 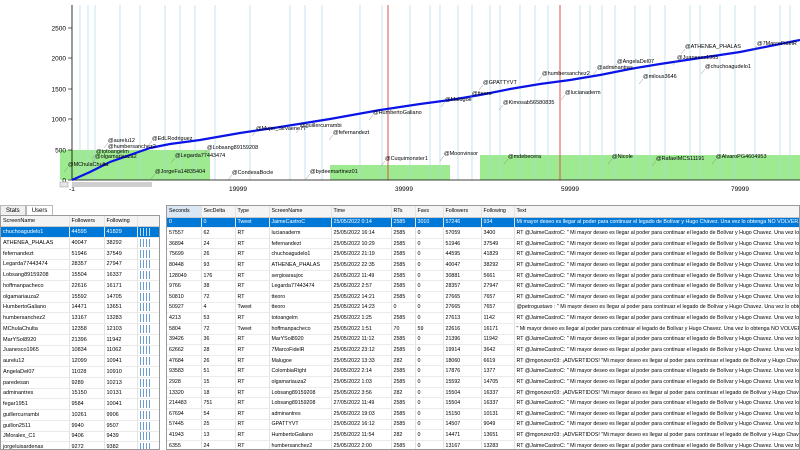 I want to click on annotation-label: @lucianaderm, so click(x=583, y=93).